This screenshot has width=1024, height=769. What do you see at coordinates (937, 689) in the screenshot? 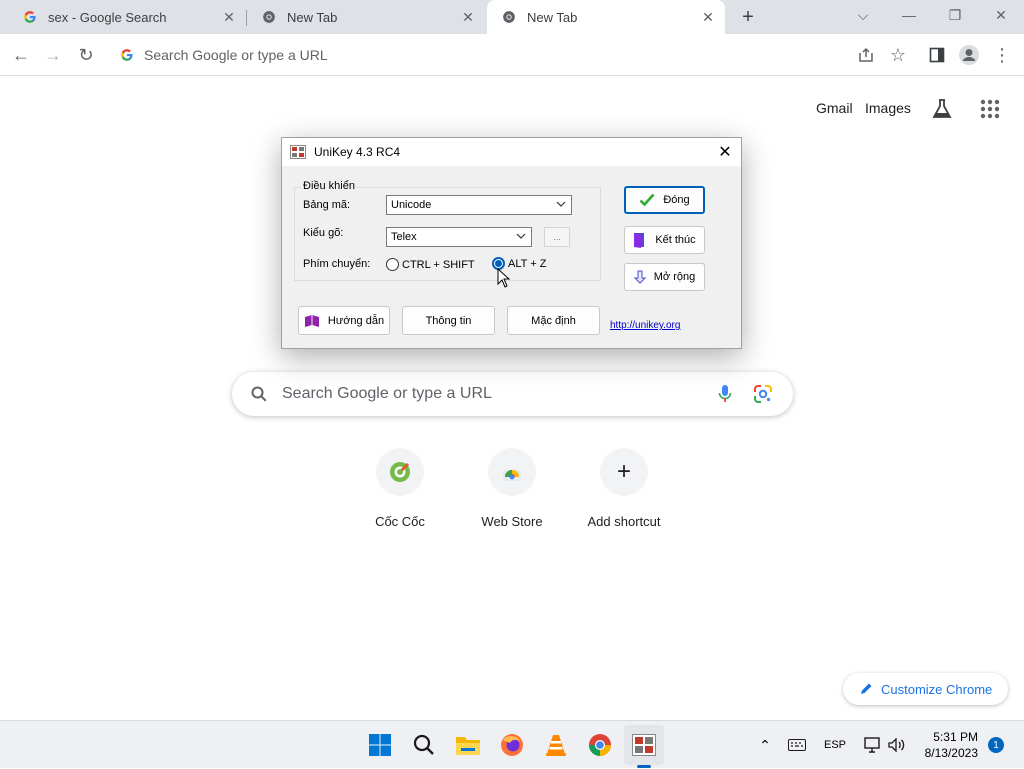
I see `customize-chrome-label: Customize Chrome` at bounding box center [937, 689].